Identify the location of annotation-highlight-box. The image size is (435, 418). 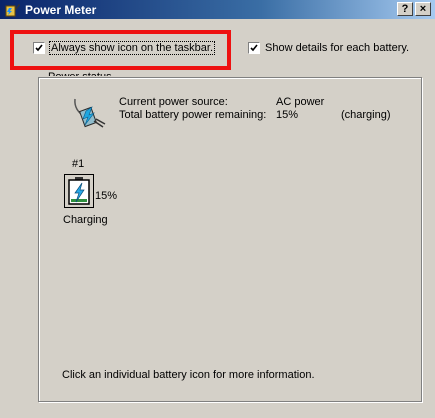
(120, 50).